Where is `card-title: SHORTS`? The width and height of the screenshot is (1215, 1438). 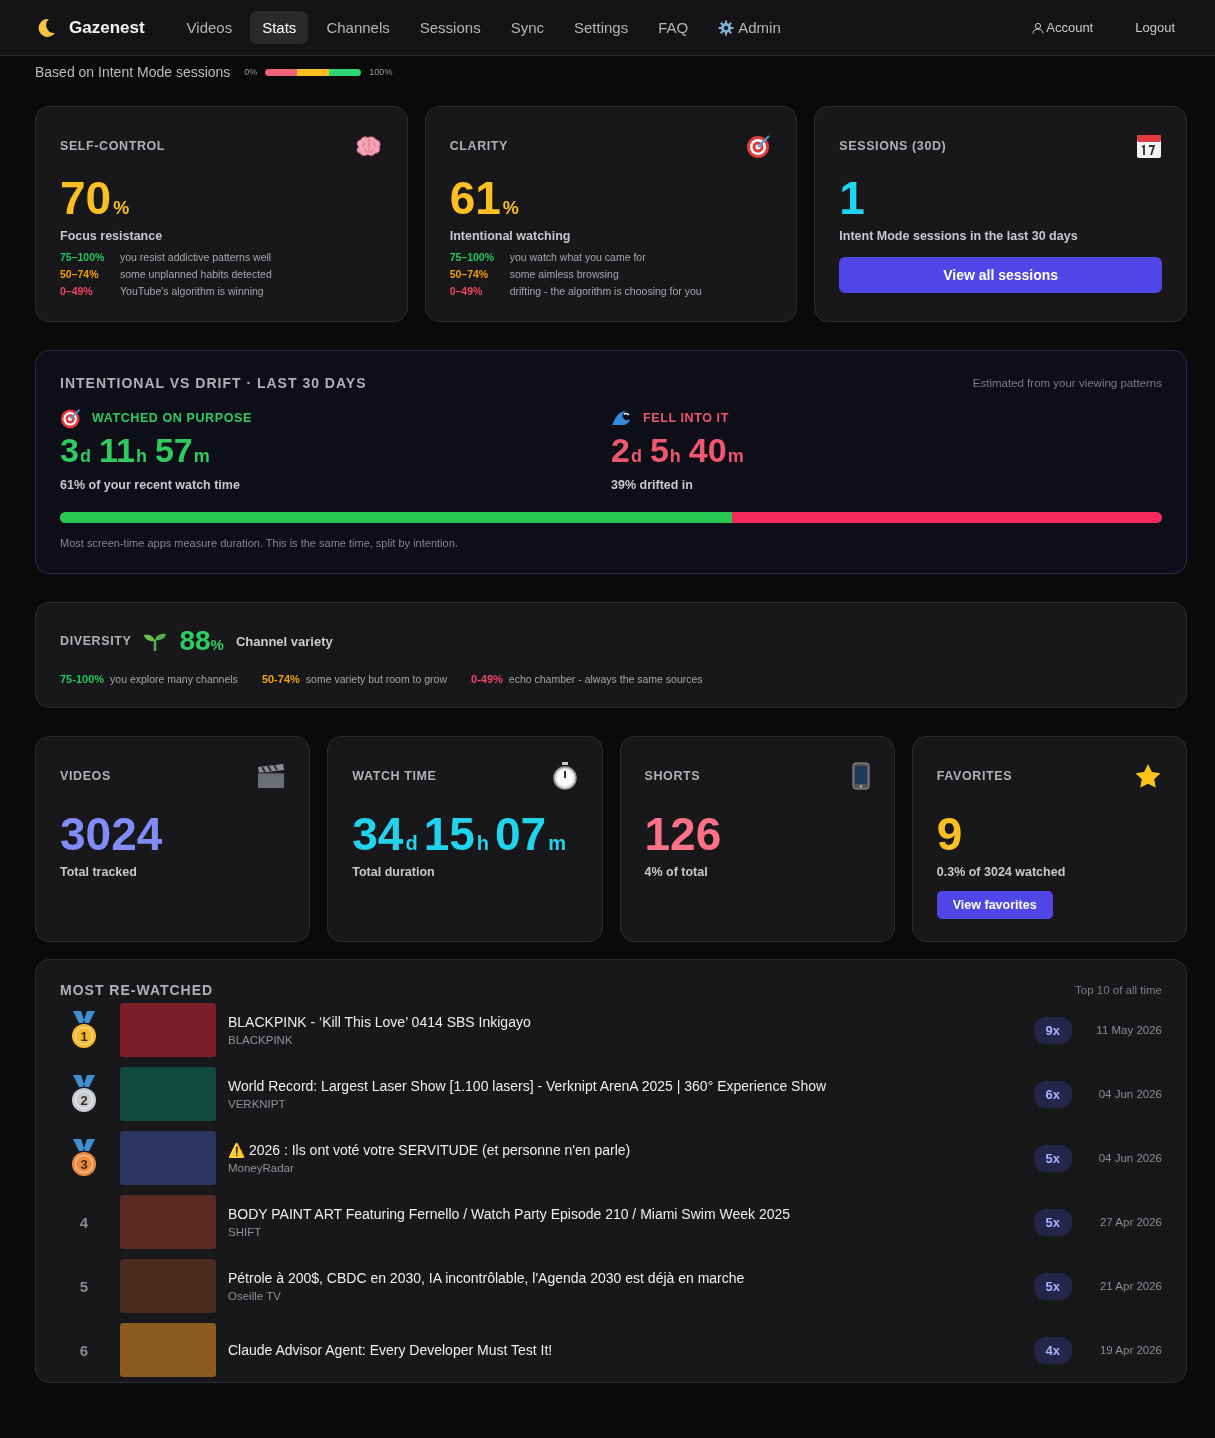 card-title: SHORTS is located at coordinates (672, 776).